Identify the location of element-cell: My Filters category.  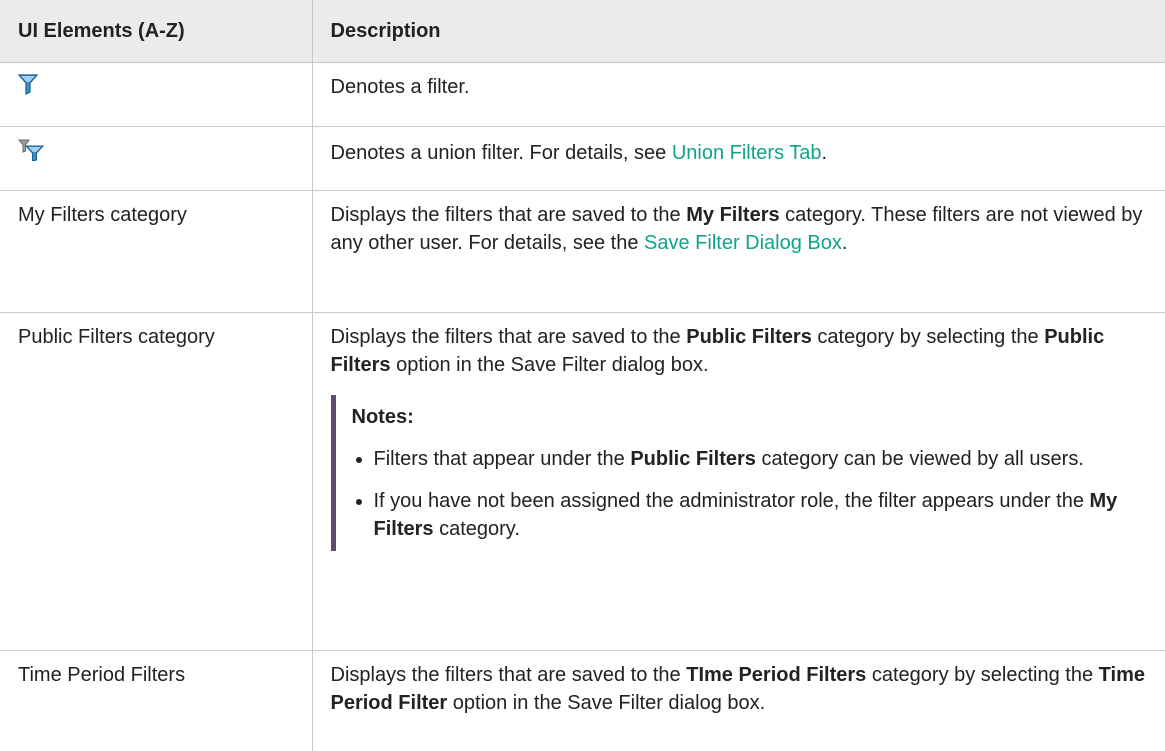
(156, 252).